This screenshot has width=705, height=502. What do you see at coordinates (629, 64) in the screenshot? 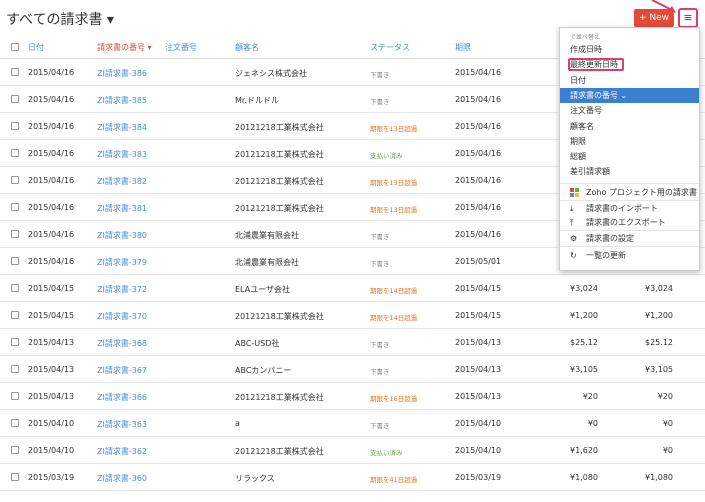
I see `sort-option: 最終更新日時` at bounding box center [629, 64].